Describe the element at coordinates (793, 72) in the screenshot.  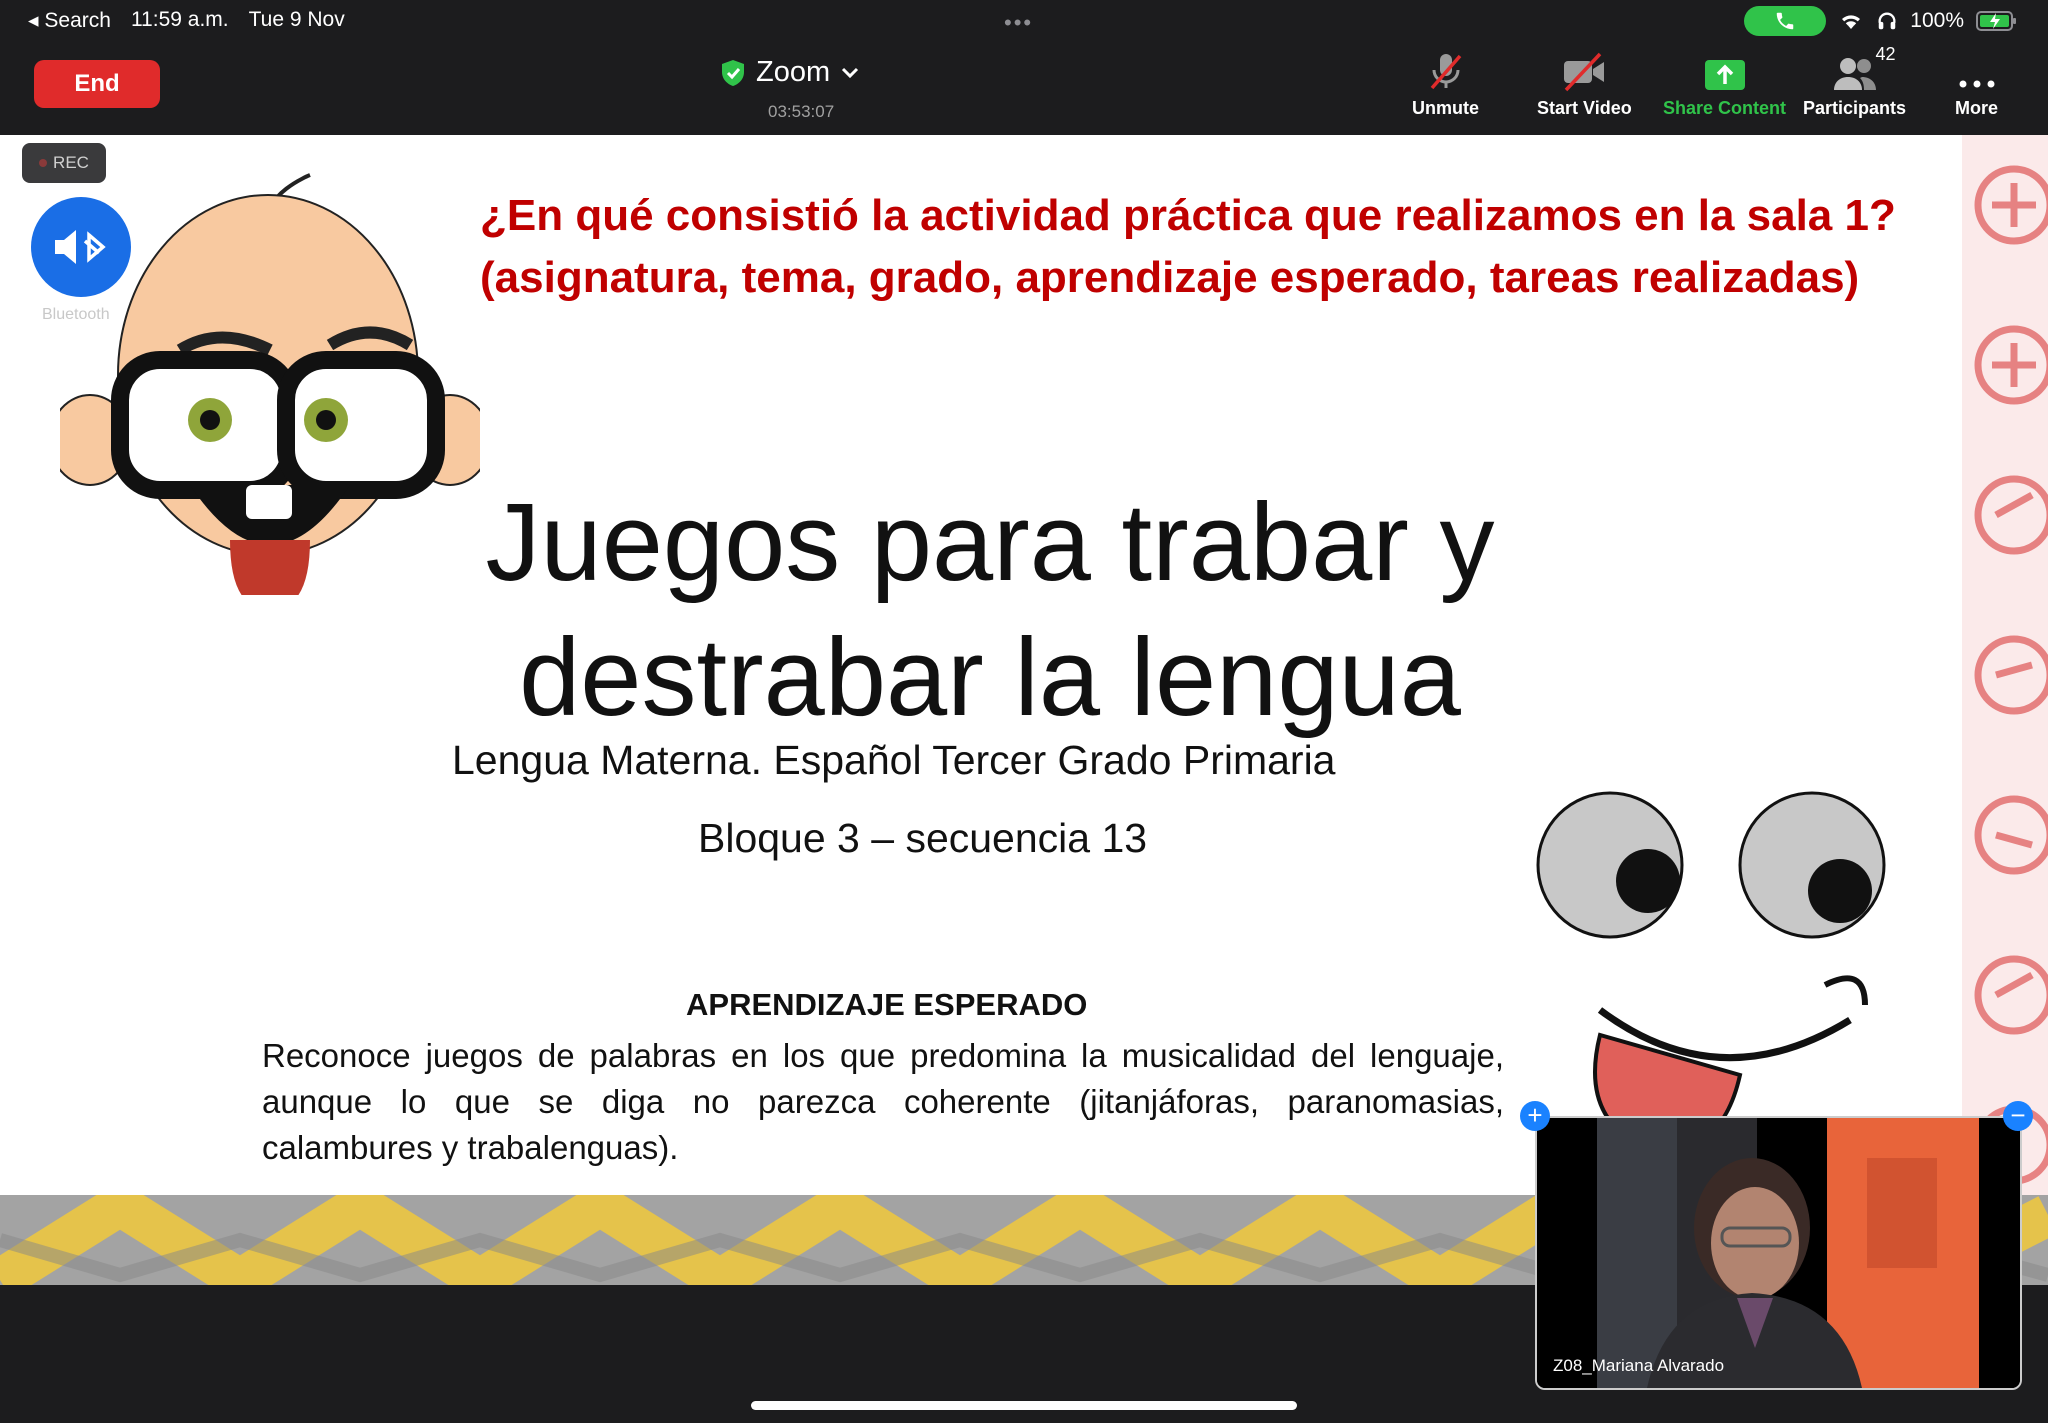
I see `meeting-title: Zoom` at that location.